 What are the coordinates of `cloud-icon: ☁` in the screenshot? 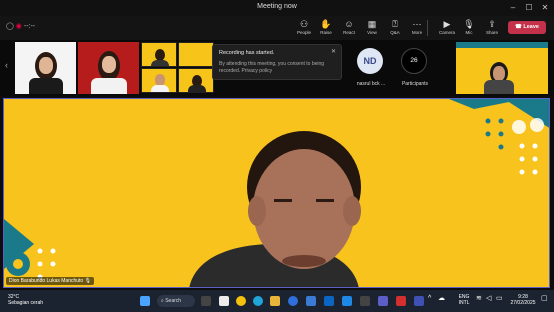 It's located at (441, 298).